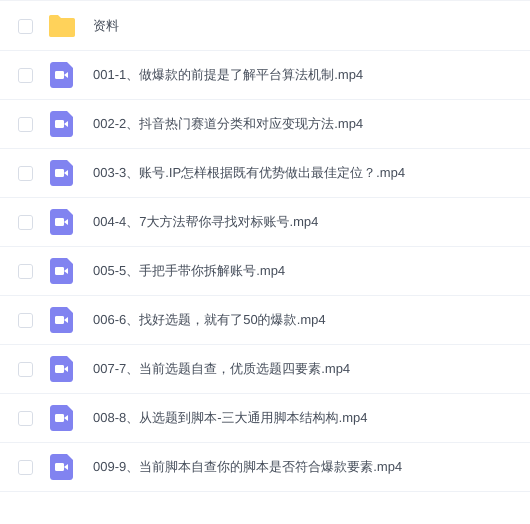 The width and height of the screenshot is (530, 524). What do you see at coordinates (228, 124) in the screenshot?
I see `file-name: 002-2、抖音热门赛道分类和对应变现方法.mp4` at bounding box center [228, 124].